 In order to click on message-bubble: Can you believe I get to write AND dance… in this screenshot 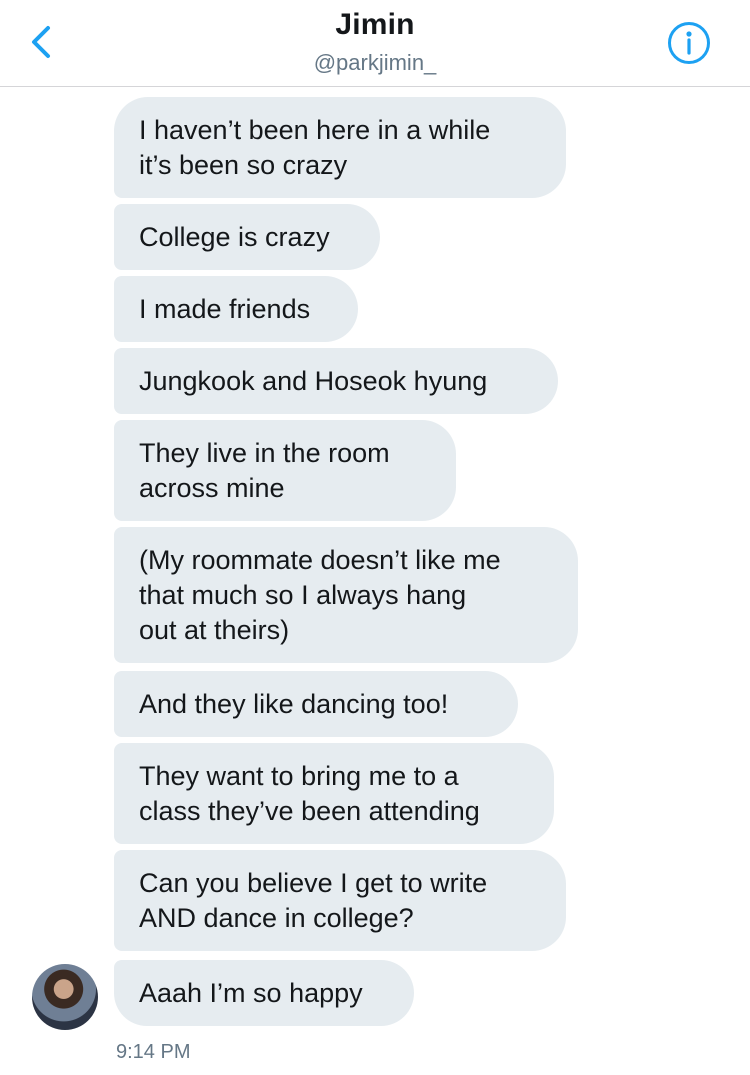, I will do `click(340, 900)`.